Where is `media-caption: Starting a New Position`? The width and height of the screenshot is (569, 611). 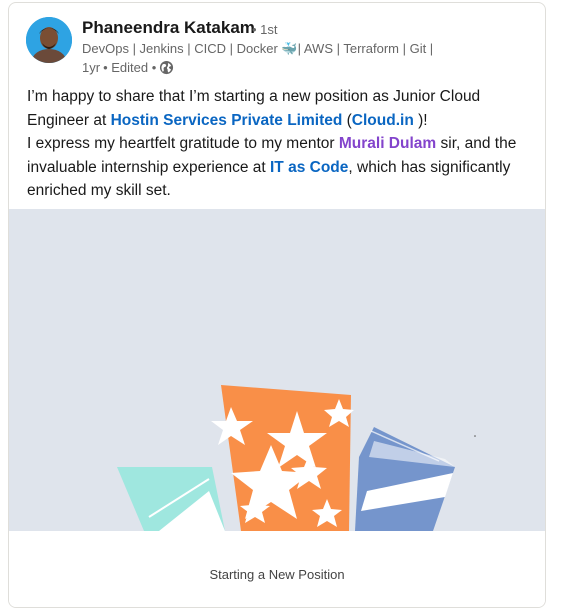 media-caption: Starting a New Position is located at coordinates (277, 574).